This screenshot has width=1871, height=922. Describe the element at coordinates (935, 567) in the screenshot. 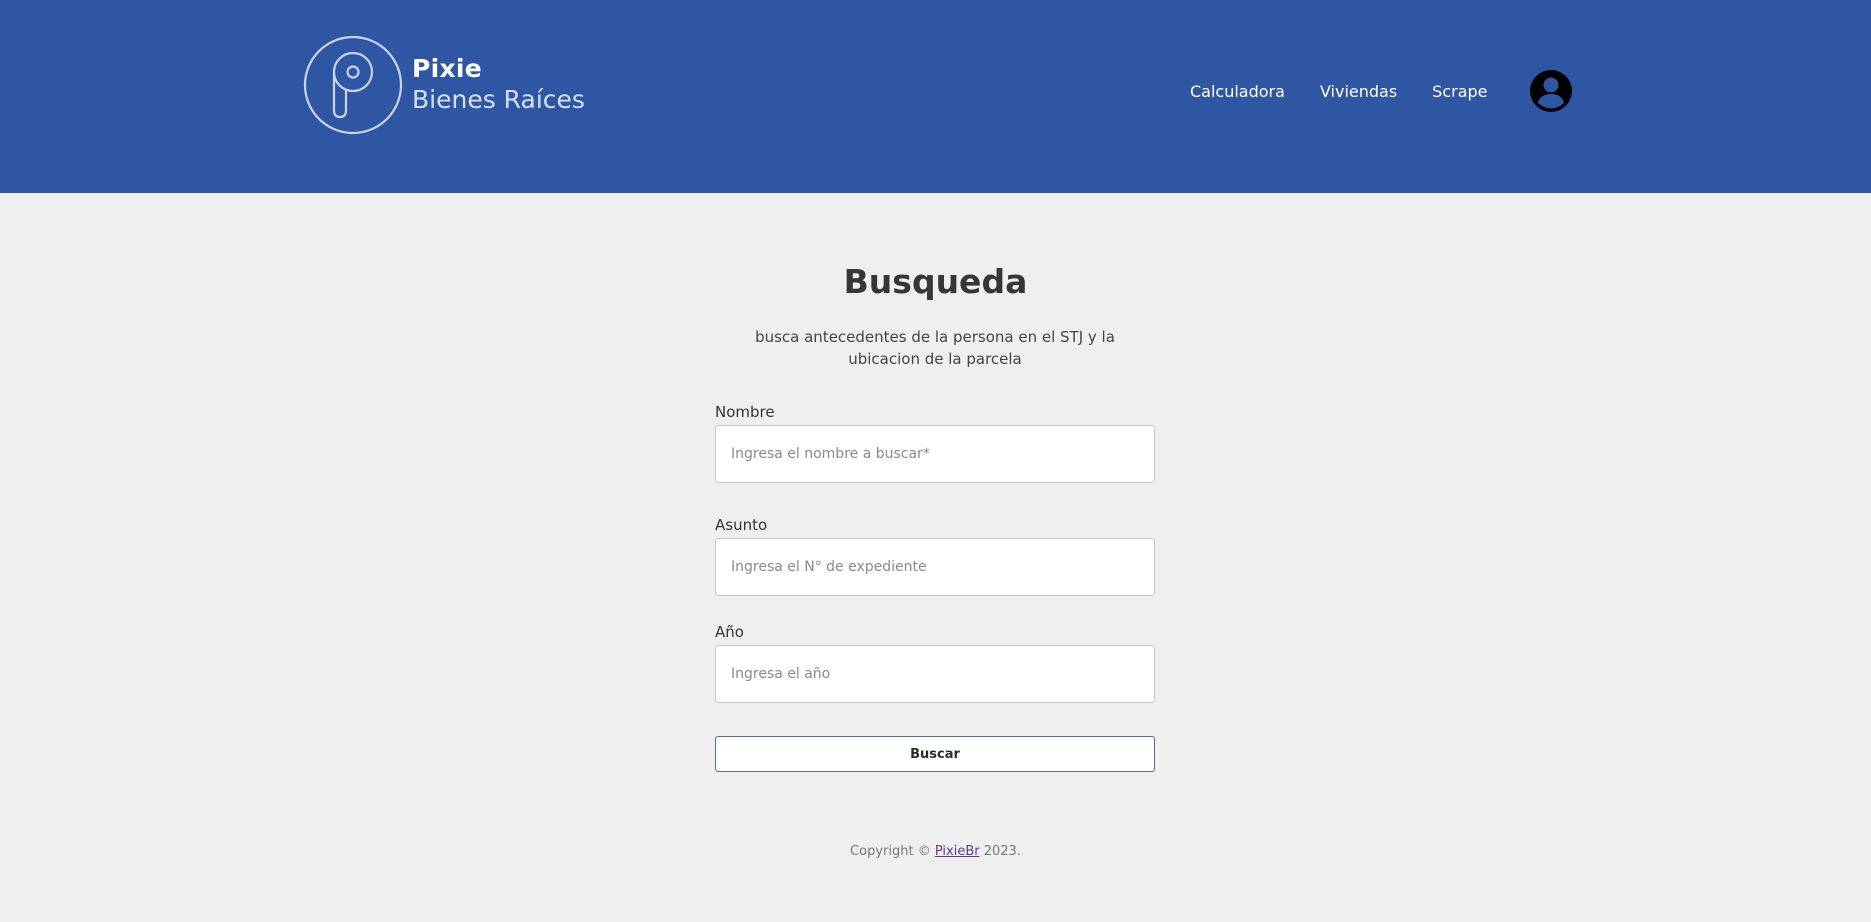

I see `asunto-input` at that location.